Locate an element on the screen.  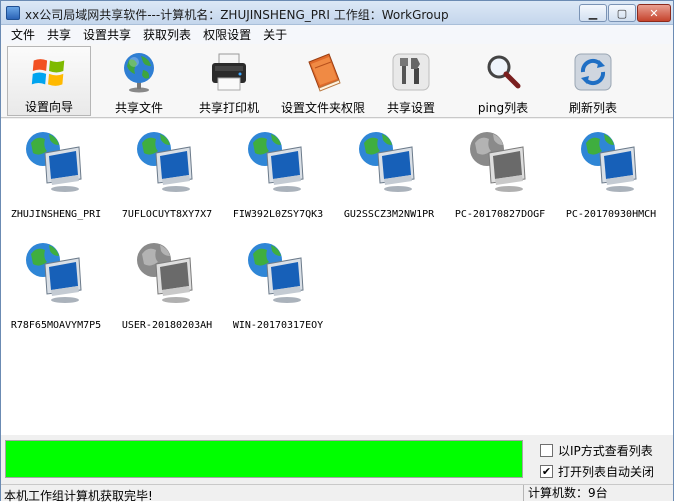
status-message: 本机工作组计算机获取完毕! is located at coordinates (78, 496).